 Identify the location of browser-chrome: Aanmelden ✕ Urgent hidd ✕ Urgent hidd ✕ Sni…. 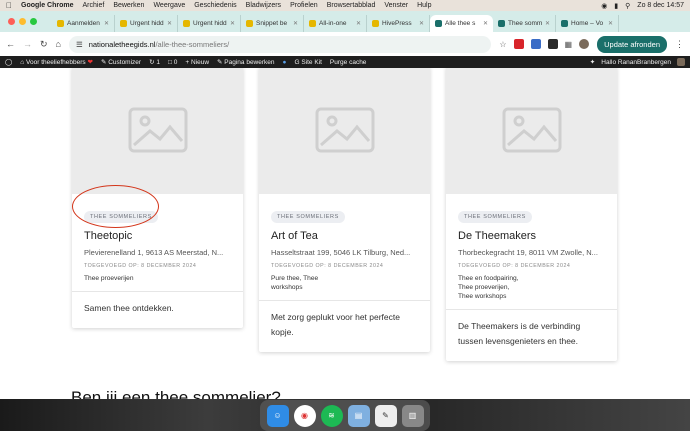
(345, 33).